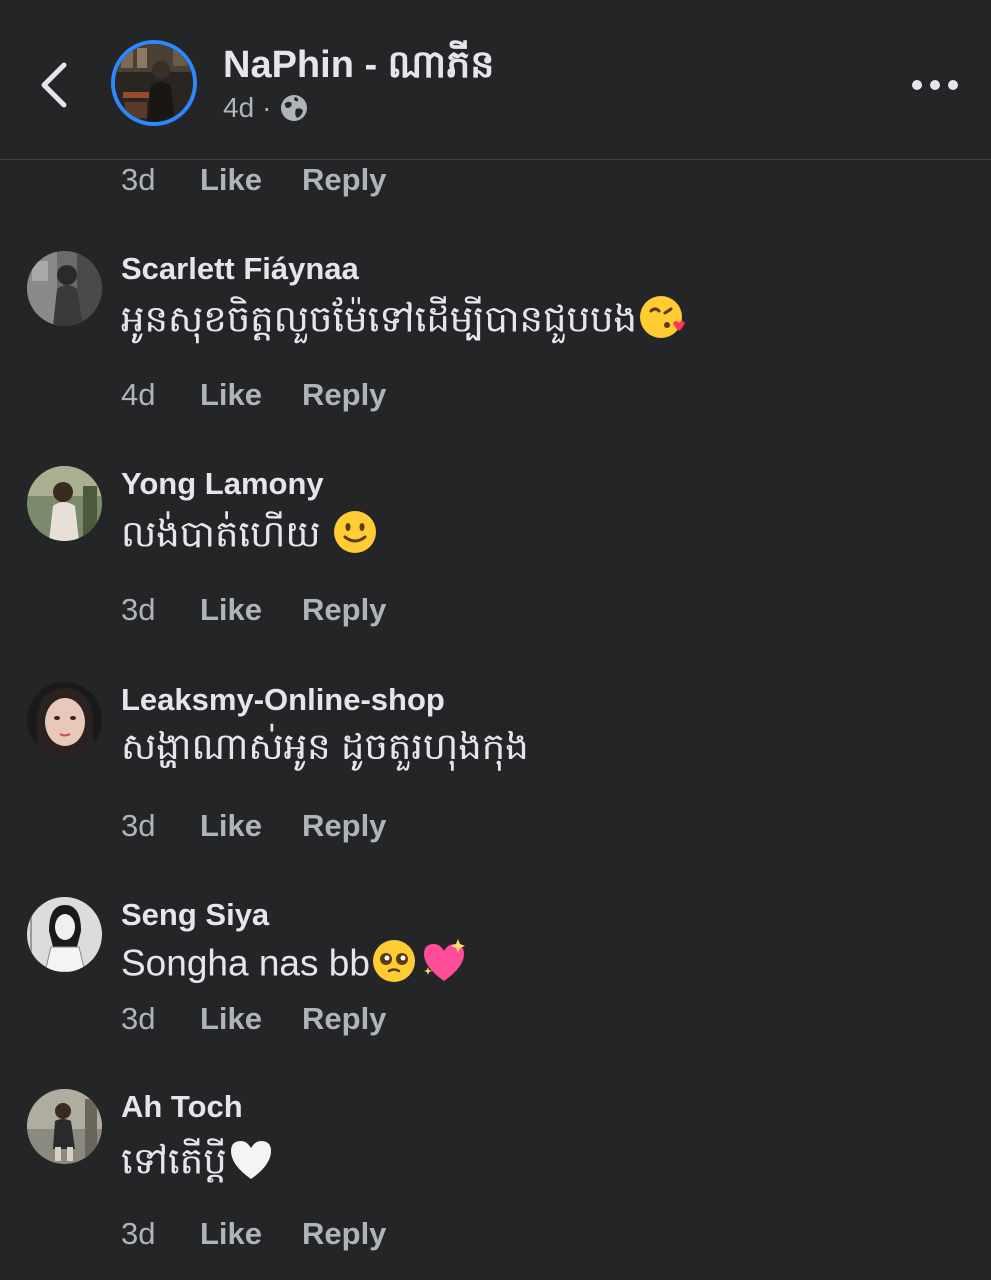  I want to click on white-heart-emoji-icon, so click(251, 1163).